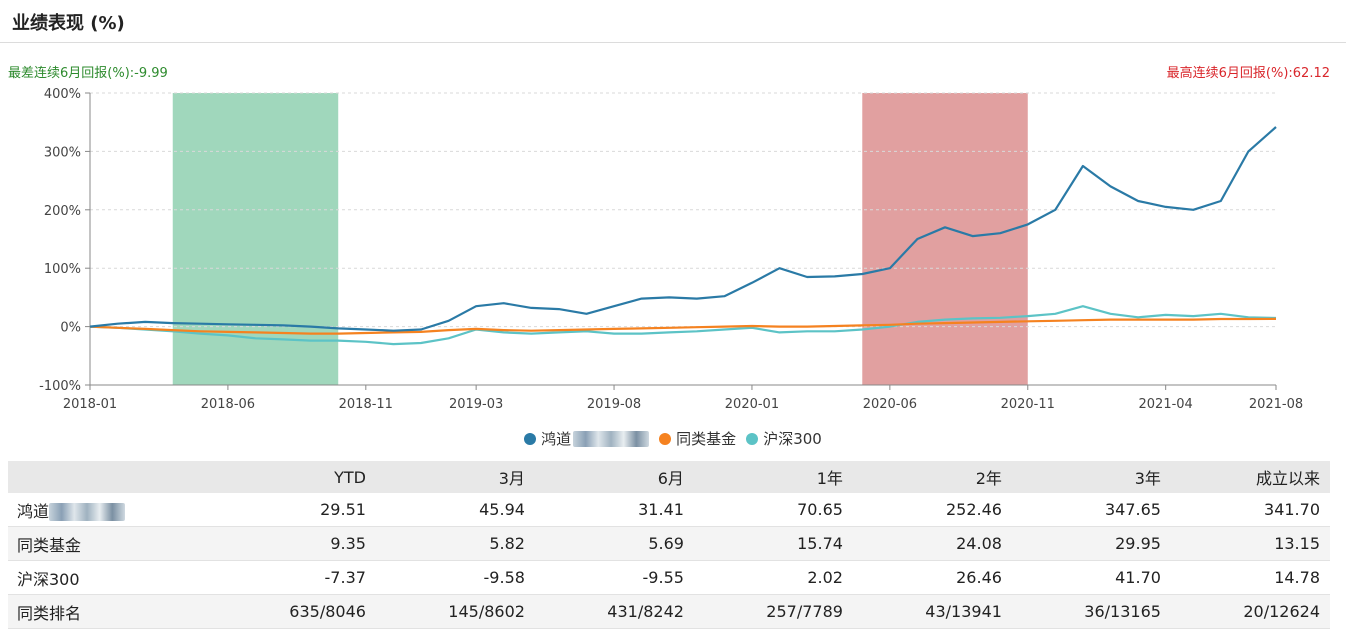 This screenshot has width=1346, height=637. What do you see at coordinates (60, 386) in the screenshot?
I see `y-tick-label: -100%` at bounding box center [60, 386].